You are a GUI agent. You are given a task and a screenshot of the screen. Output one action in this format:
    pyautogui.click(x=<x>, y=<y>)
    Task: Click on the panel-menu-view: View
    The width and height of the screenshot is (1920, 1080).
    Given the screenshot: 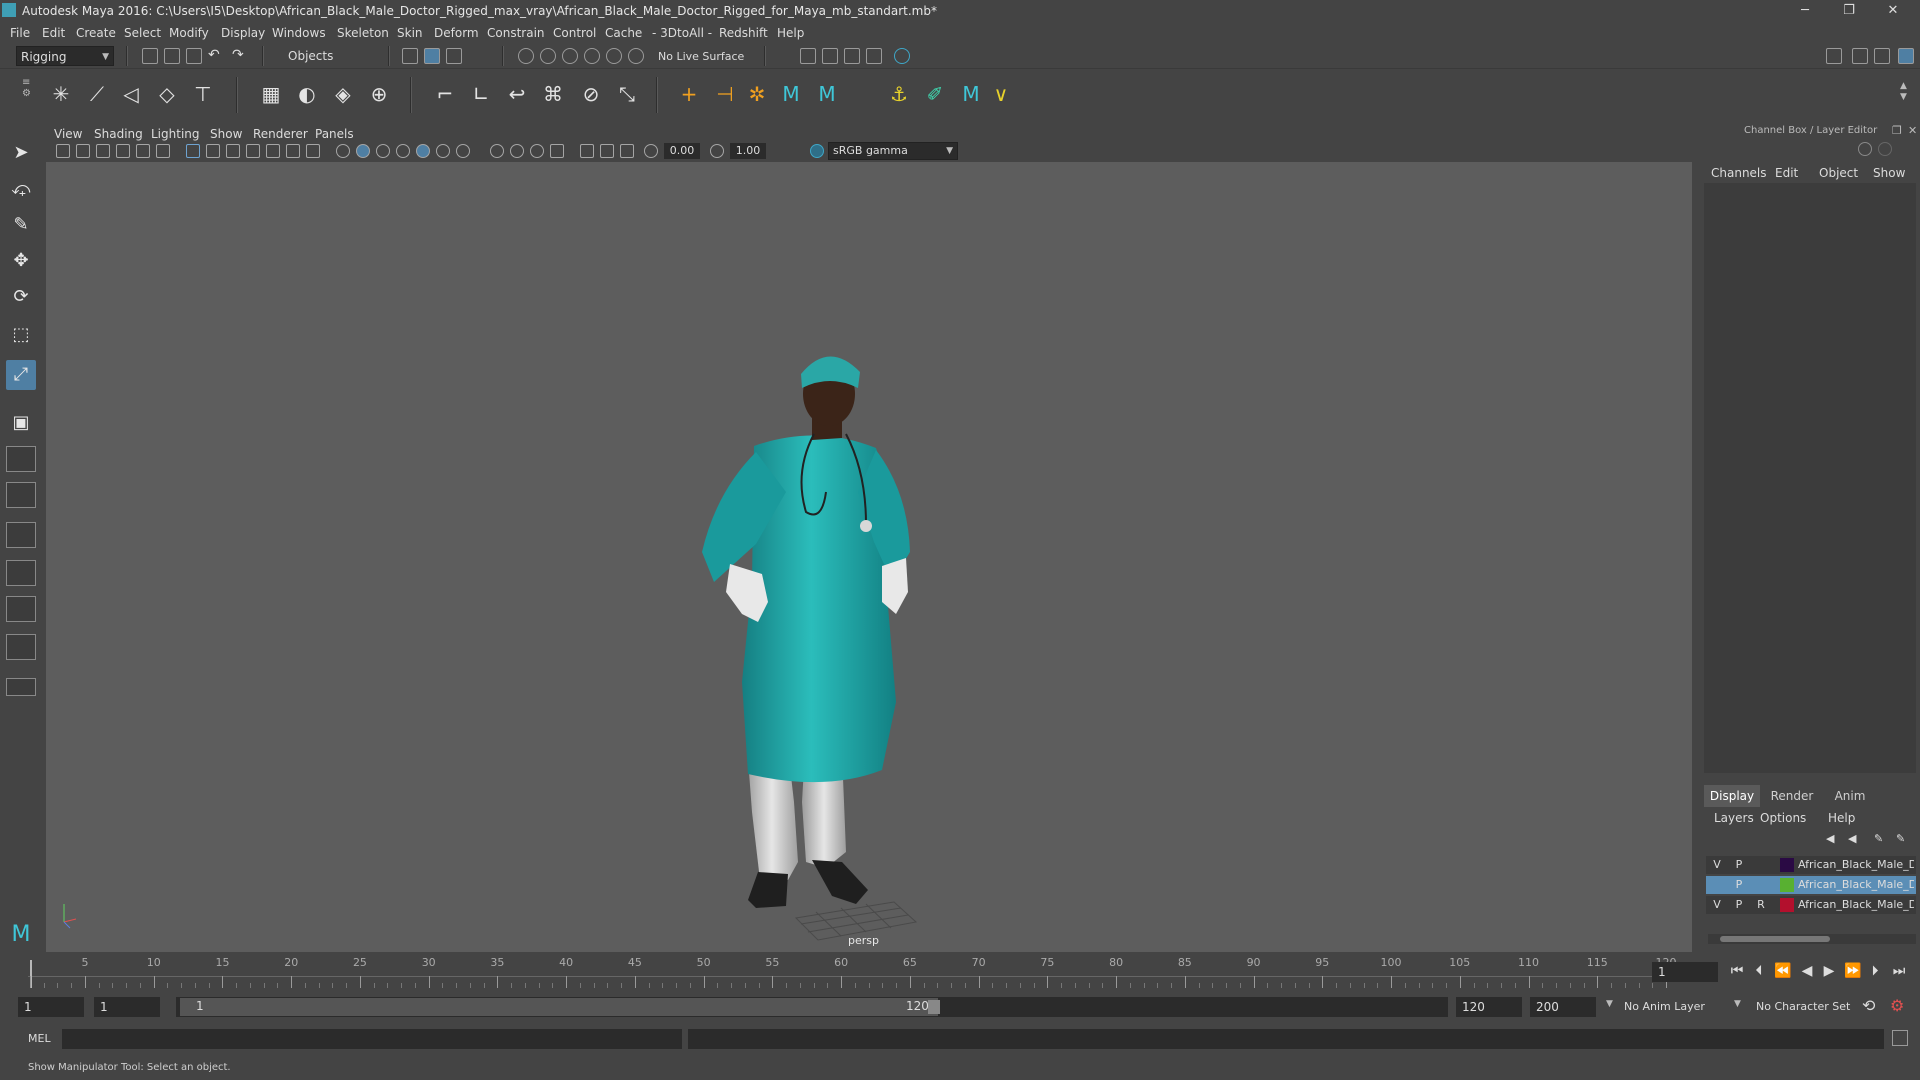 What is the action you would take?
    pyautogui.click(x=68, y=134)
    